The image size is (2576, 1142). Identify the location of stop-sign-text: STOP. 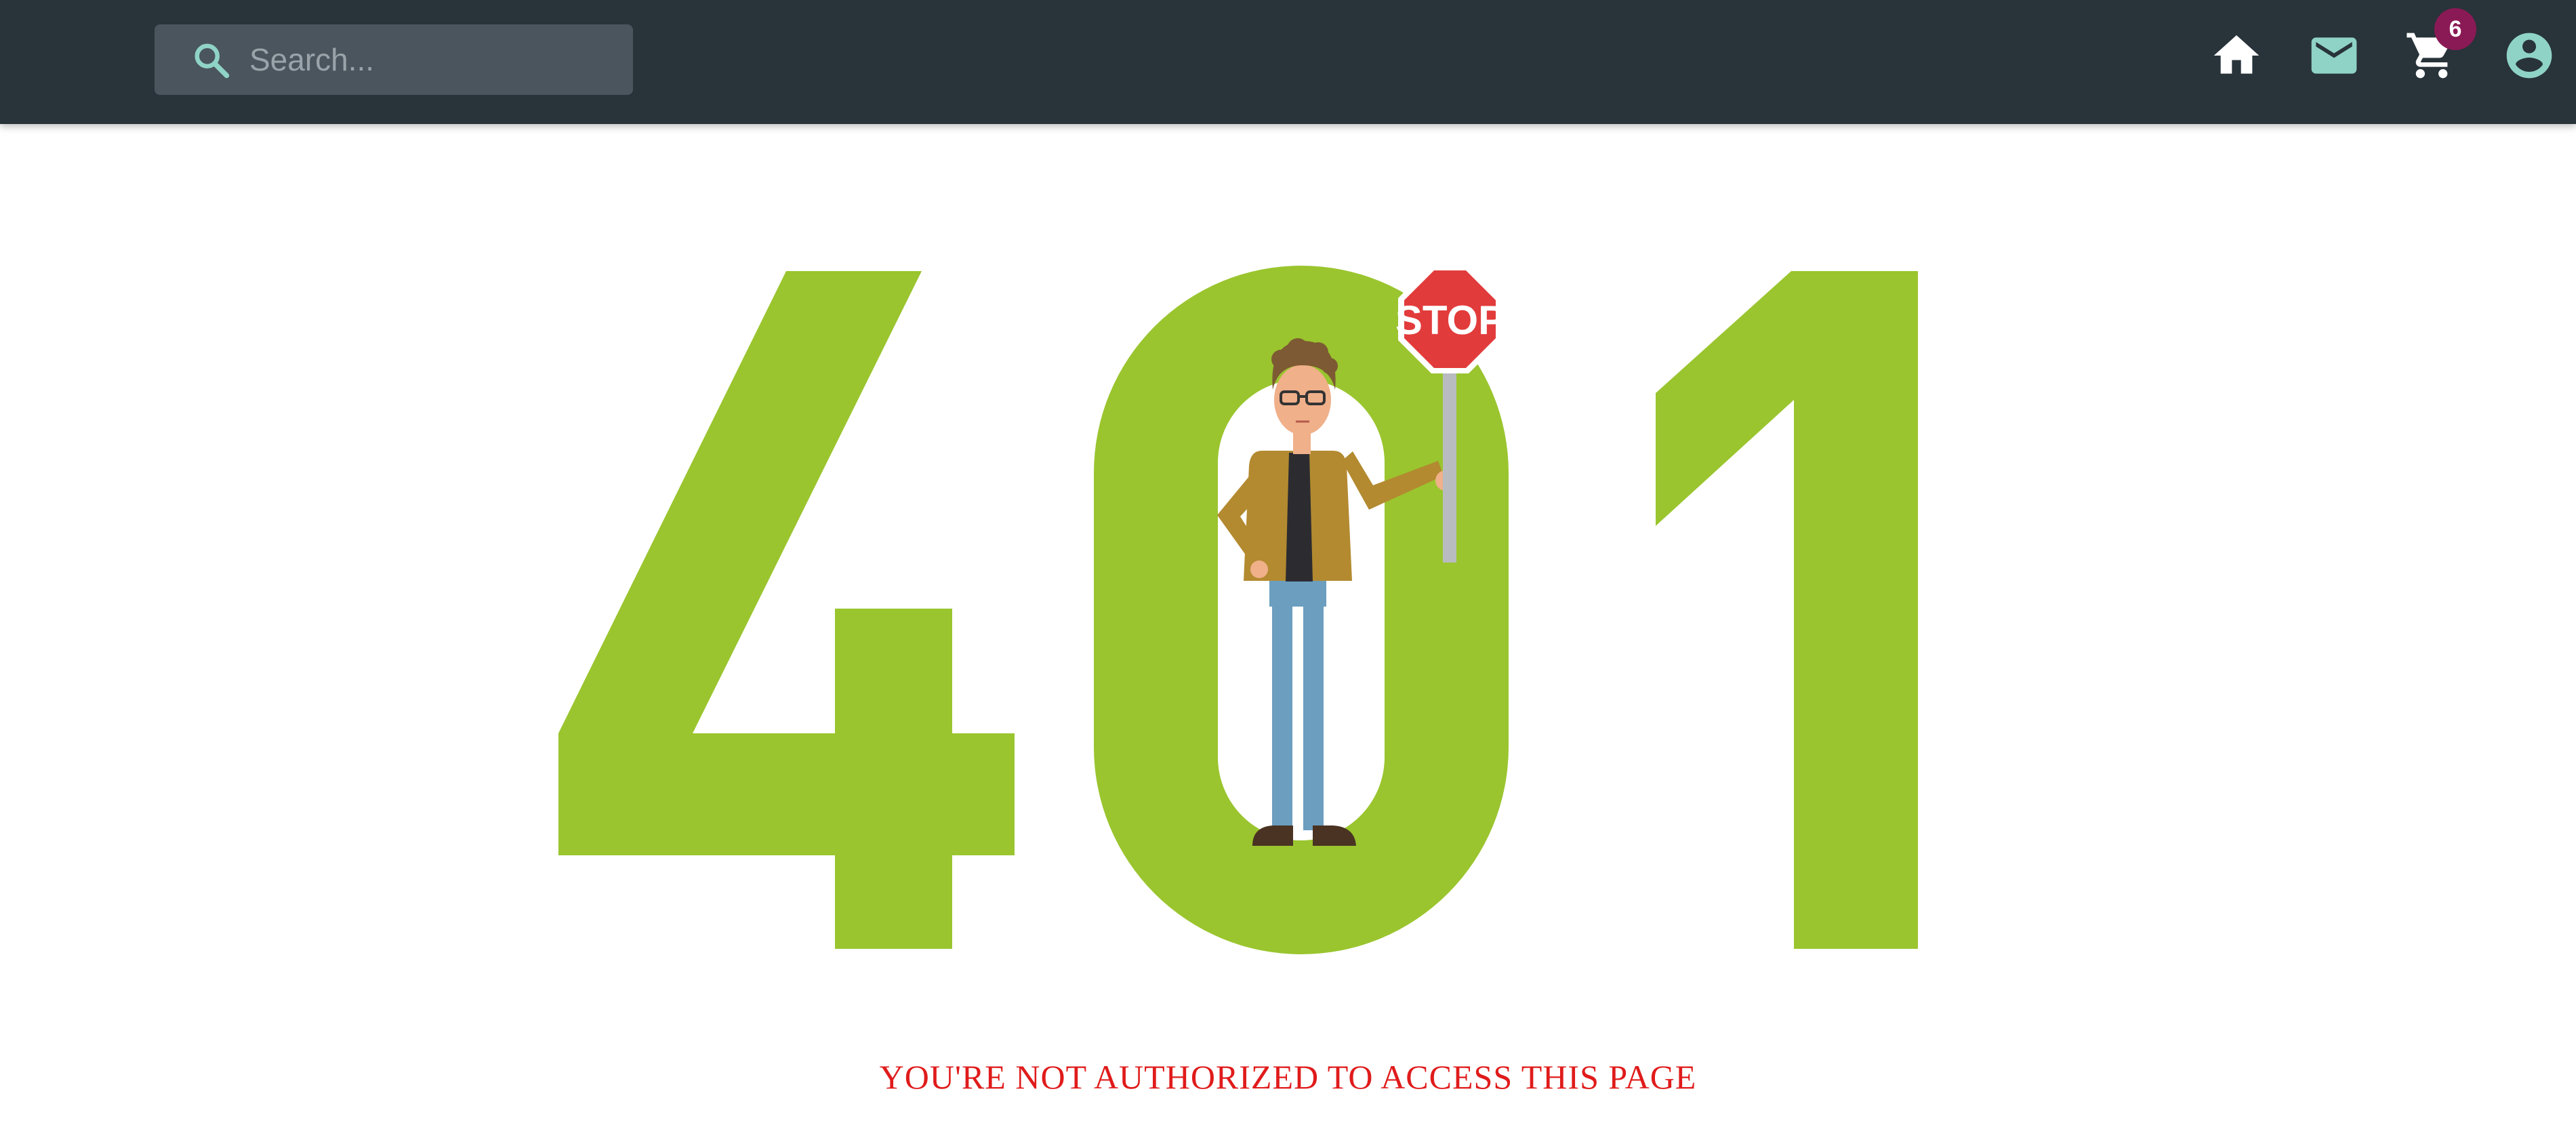
(1450, 320).